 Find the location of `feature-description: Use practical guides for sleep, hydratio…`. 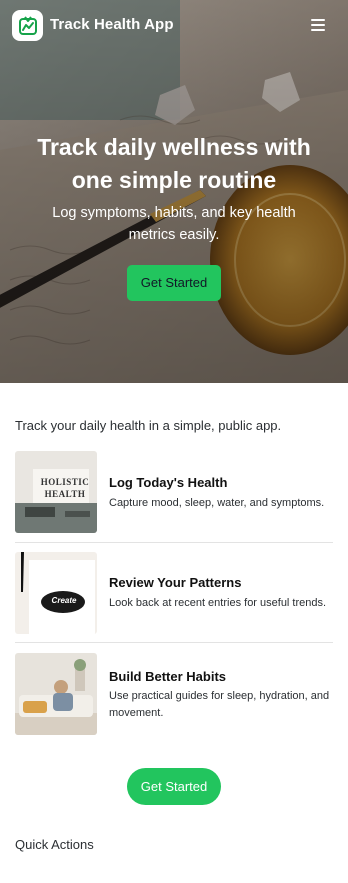

feature-description: Use practical guides for sleep, hydratio… is located at coordinates (219, 704).